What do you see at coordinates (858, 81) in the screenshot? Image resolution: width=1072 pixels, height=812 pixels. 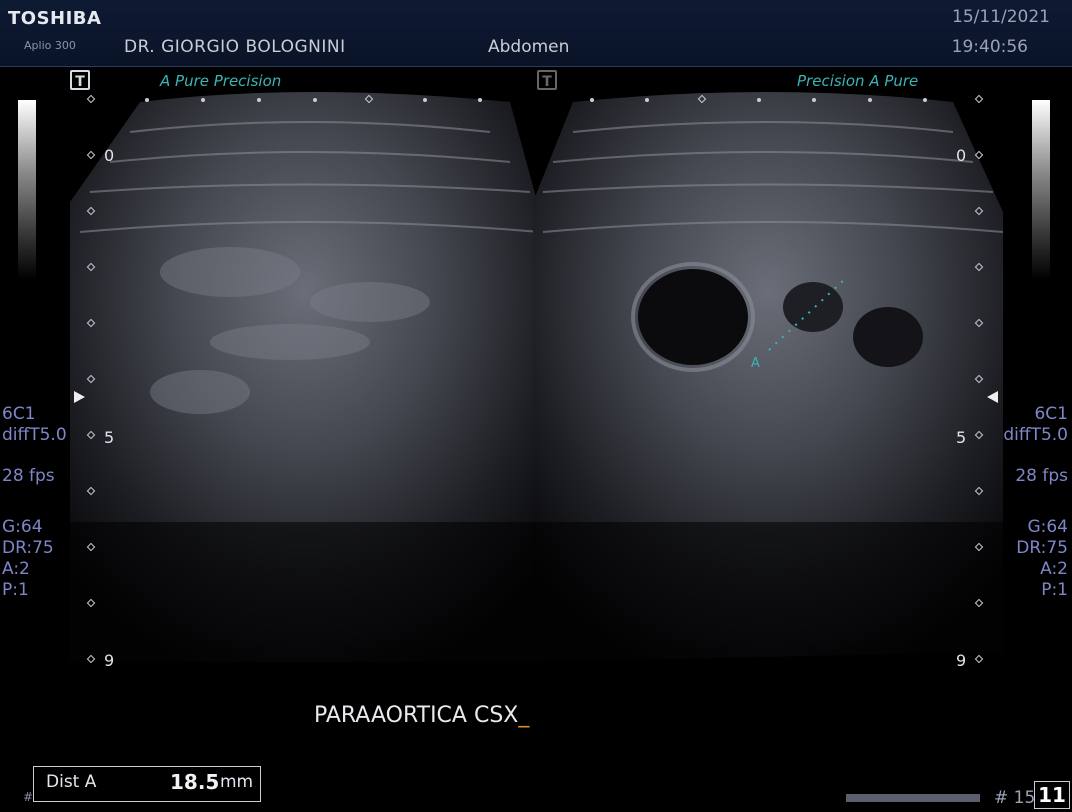 I see `right-mode-label: Precision A Pure` at bounding box center [858, 81].